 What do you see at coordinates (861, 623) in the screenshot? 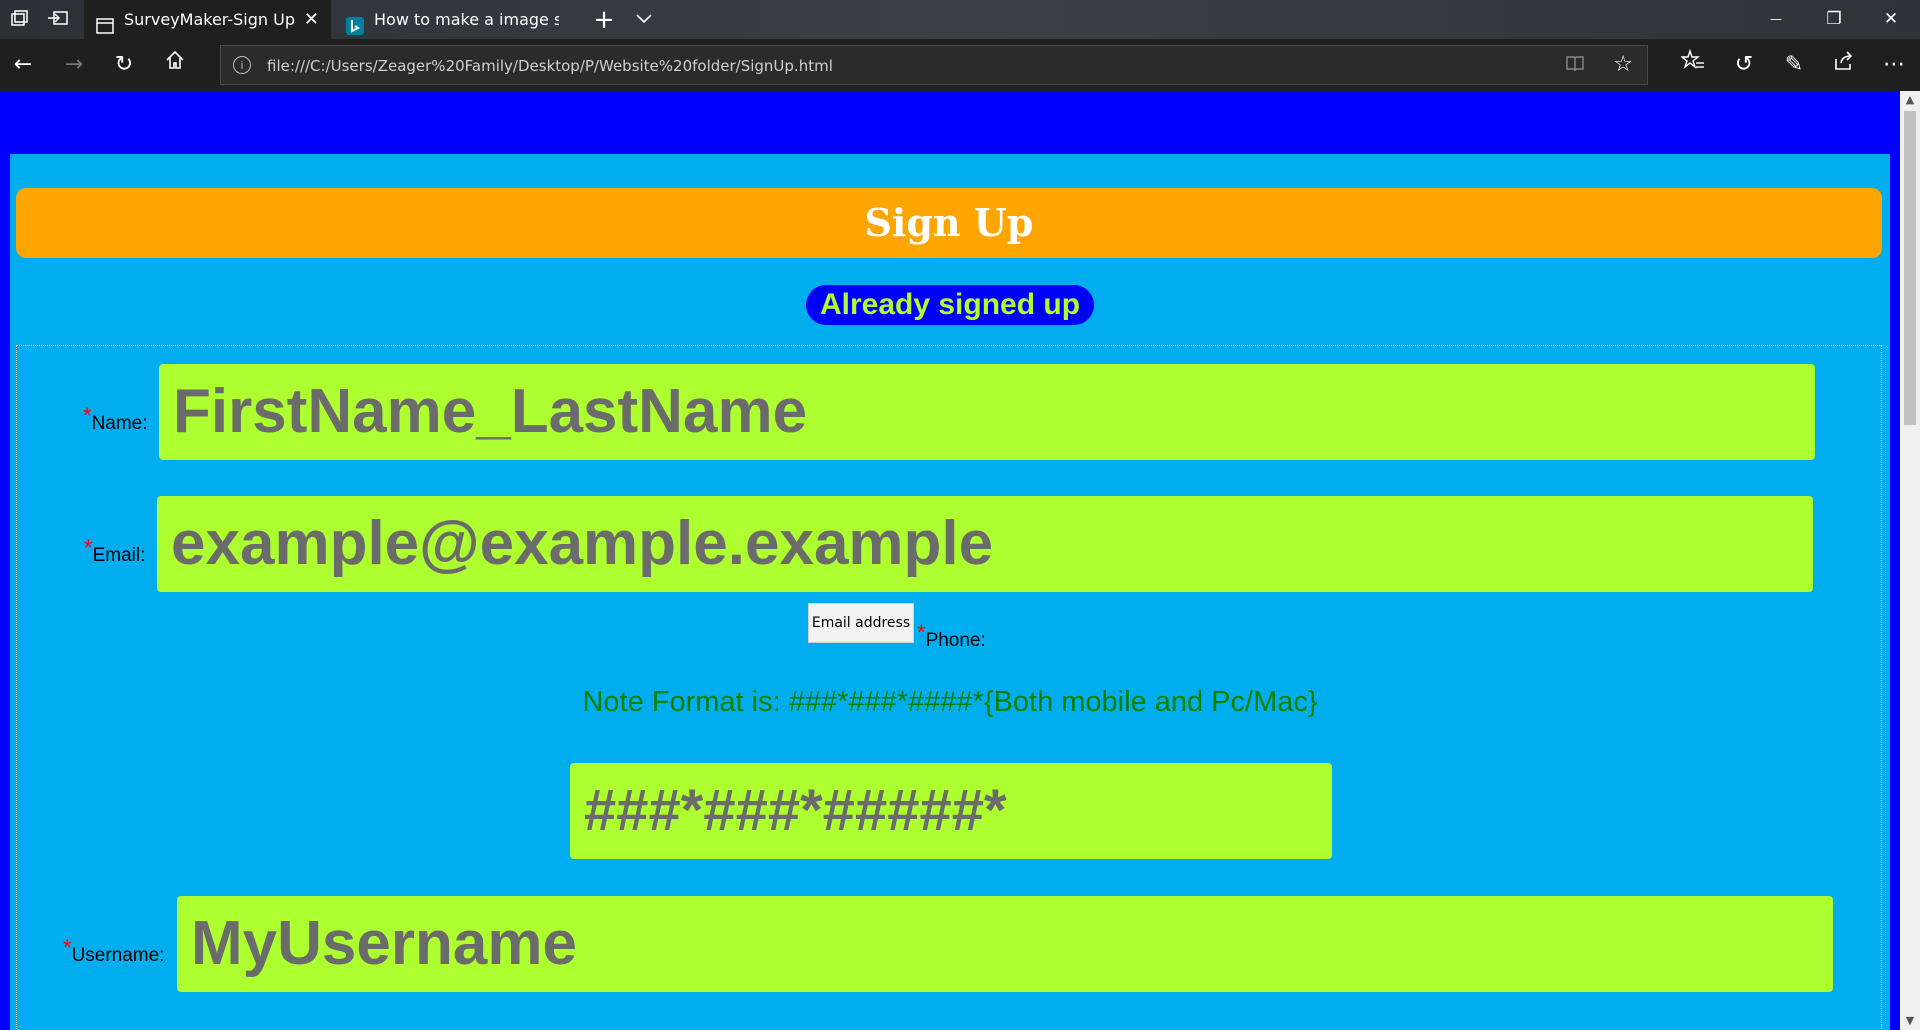
I see `email-tooltip: Email address` at bounding box center [861, 623].